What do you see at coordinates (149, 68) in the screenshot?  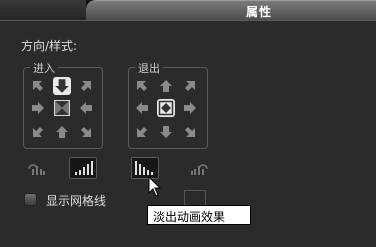 I see `exit-group-title: 退出` at bounding box center [149, 68].